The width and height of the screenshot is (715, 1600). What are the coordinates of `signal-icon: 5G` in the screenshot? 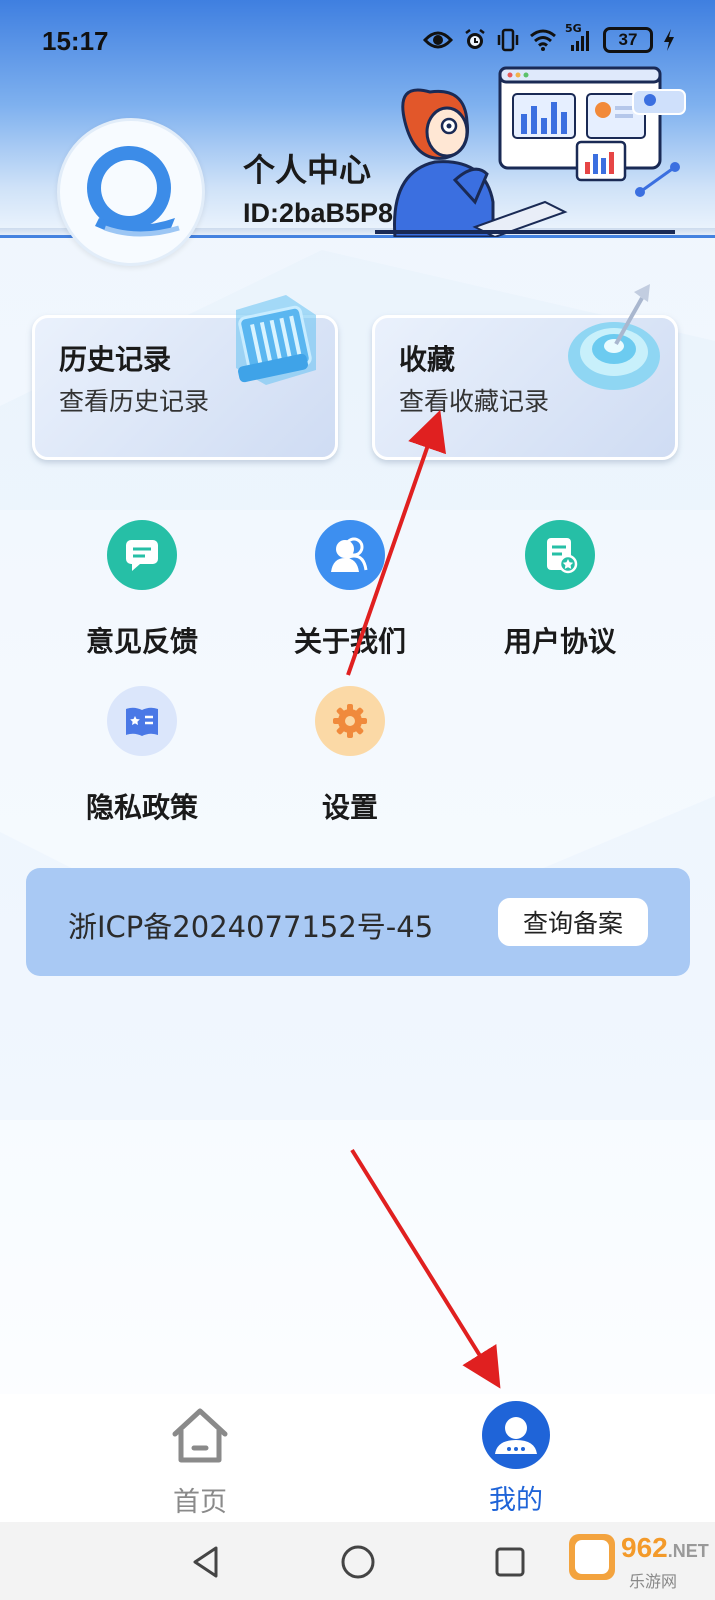 It's located at (579, 38).